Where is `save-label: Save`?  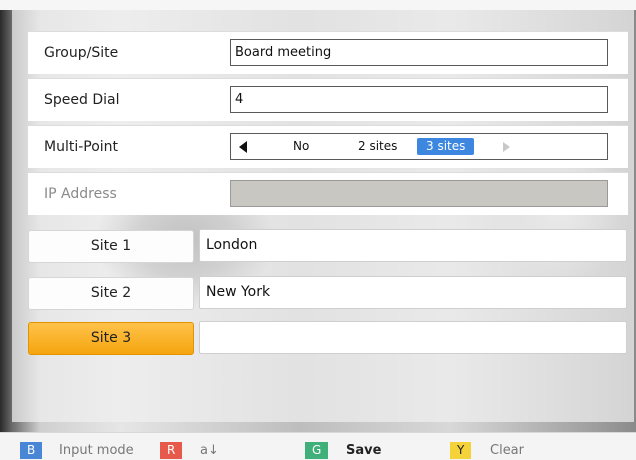
save-label: Save is located at coordinates (364, 450).